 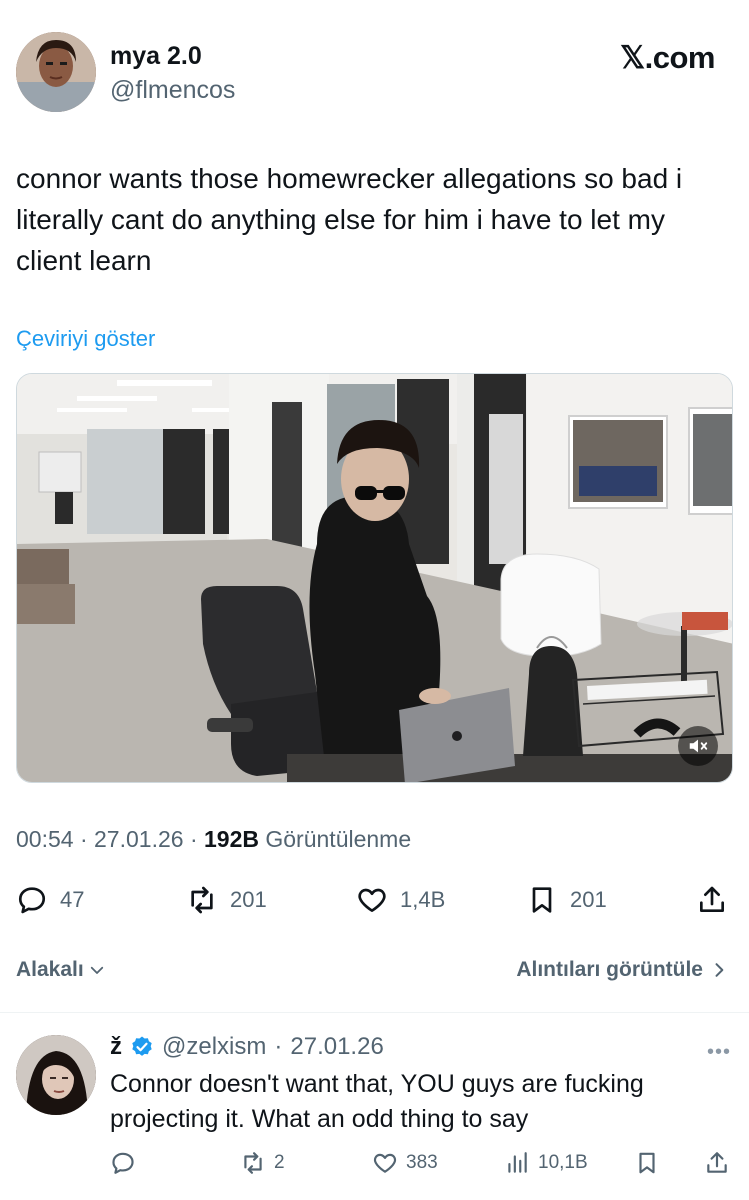 I want to click on tweet-date: 27.01.26, so click(x=139, y=839).